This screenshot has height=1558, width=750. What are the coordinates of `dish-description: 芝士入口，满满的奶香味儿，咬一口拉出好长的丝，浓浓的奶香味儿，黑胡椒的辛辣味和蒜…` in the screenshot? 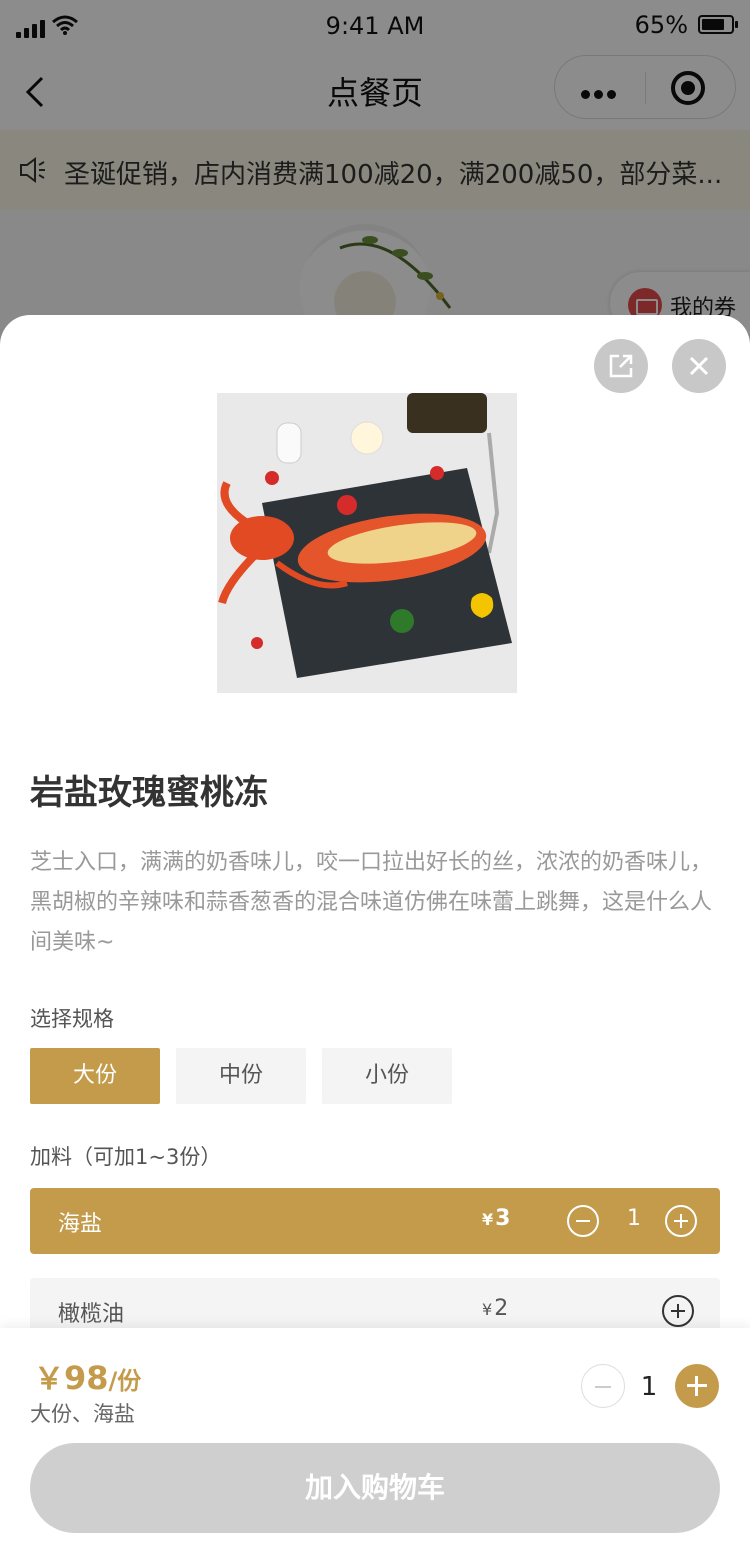 It's located at (371, 902).